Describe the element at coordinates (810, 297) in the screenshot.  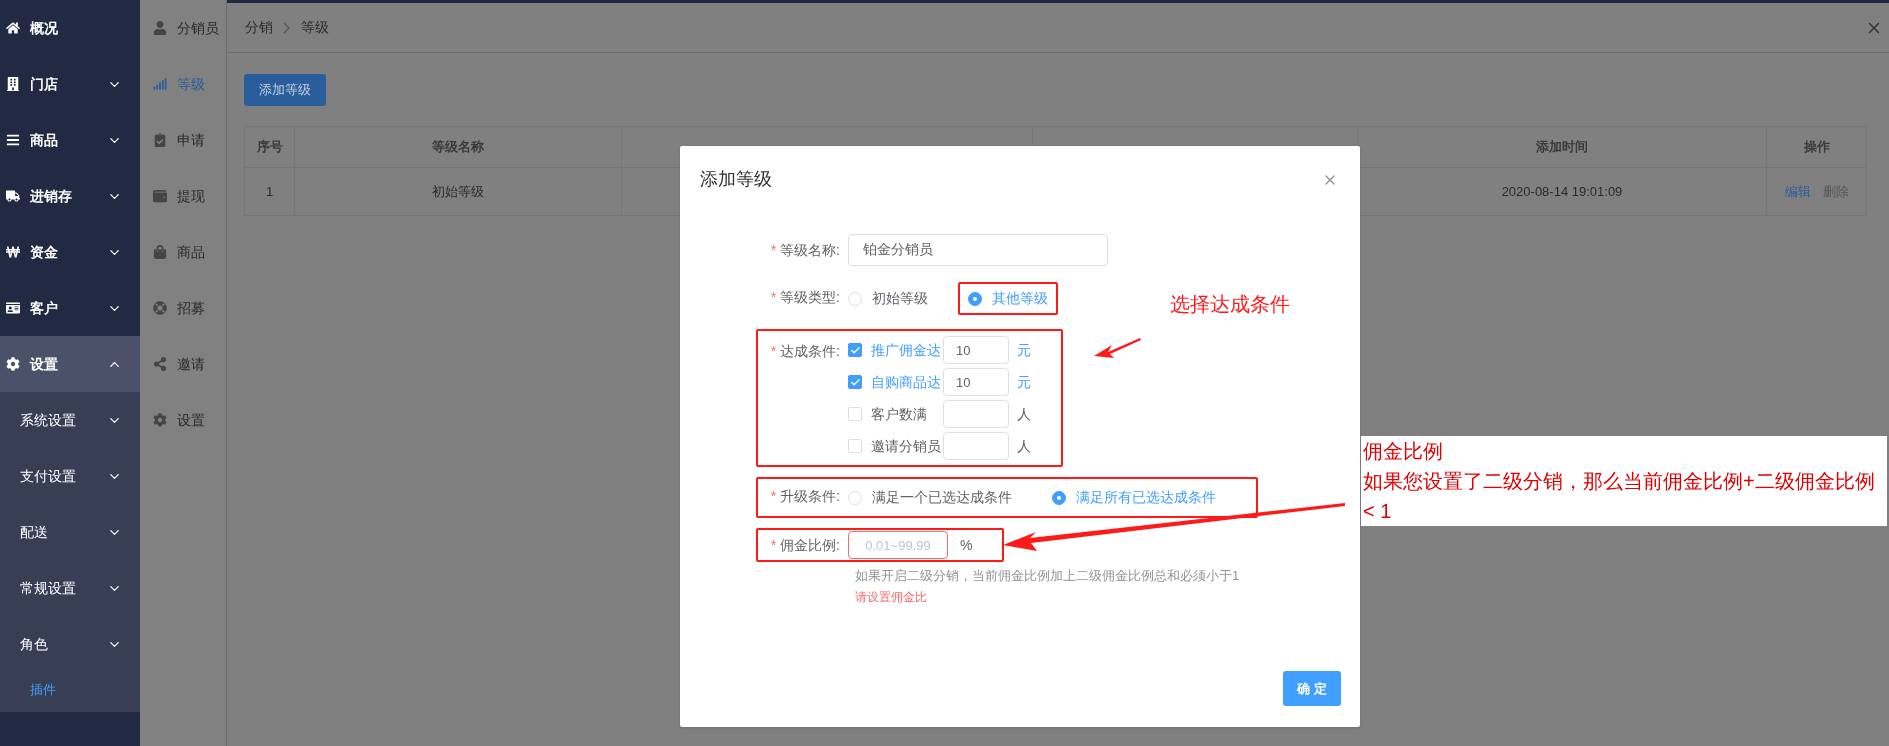
I see `field-label: 等级类型:` at that location.